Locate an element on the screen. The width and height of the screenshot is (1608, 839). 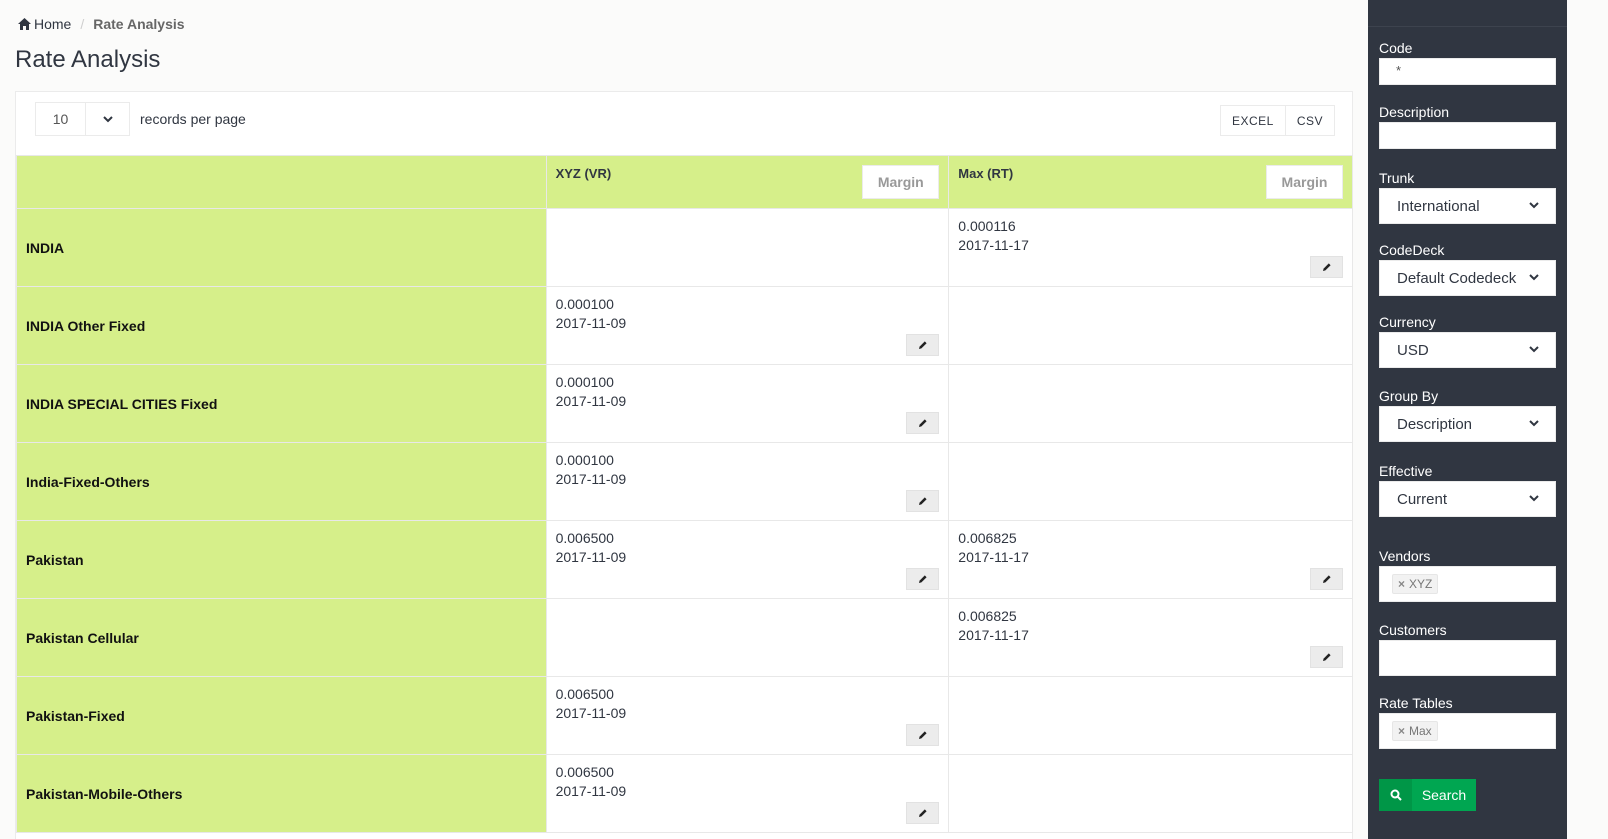
description-label: Description is located at coordinates (1414, 112).